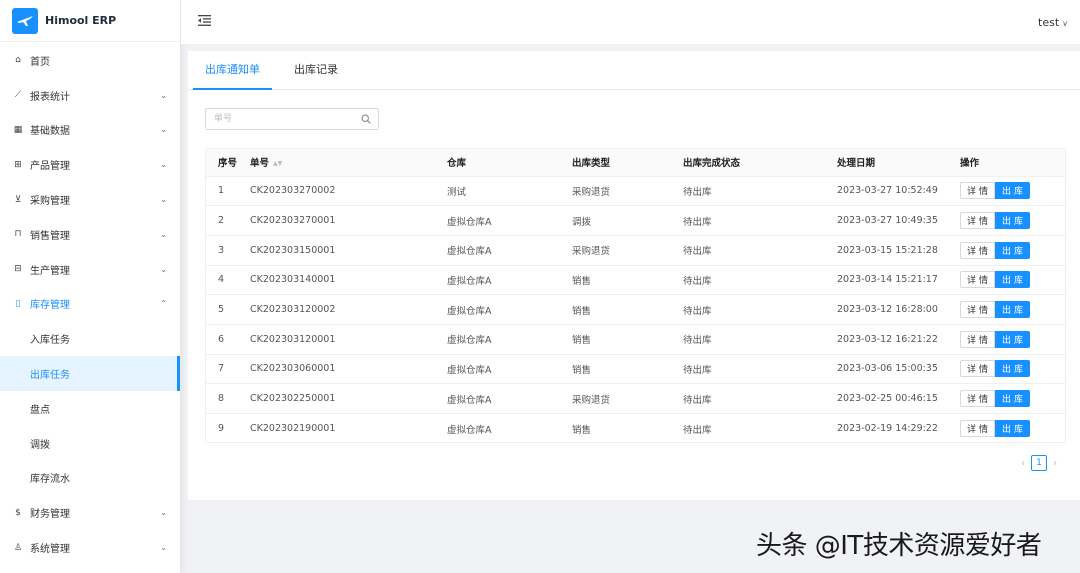  What do you see at coordinates (1023, 463) in the screenshot?
I see `prev-page-icon: ‹` at bounding box center [1023, 463].